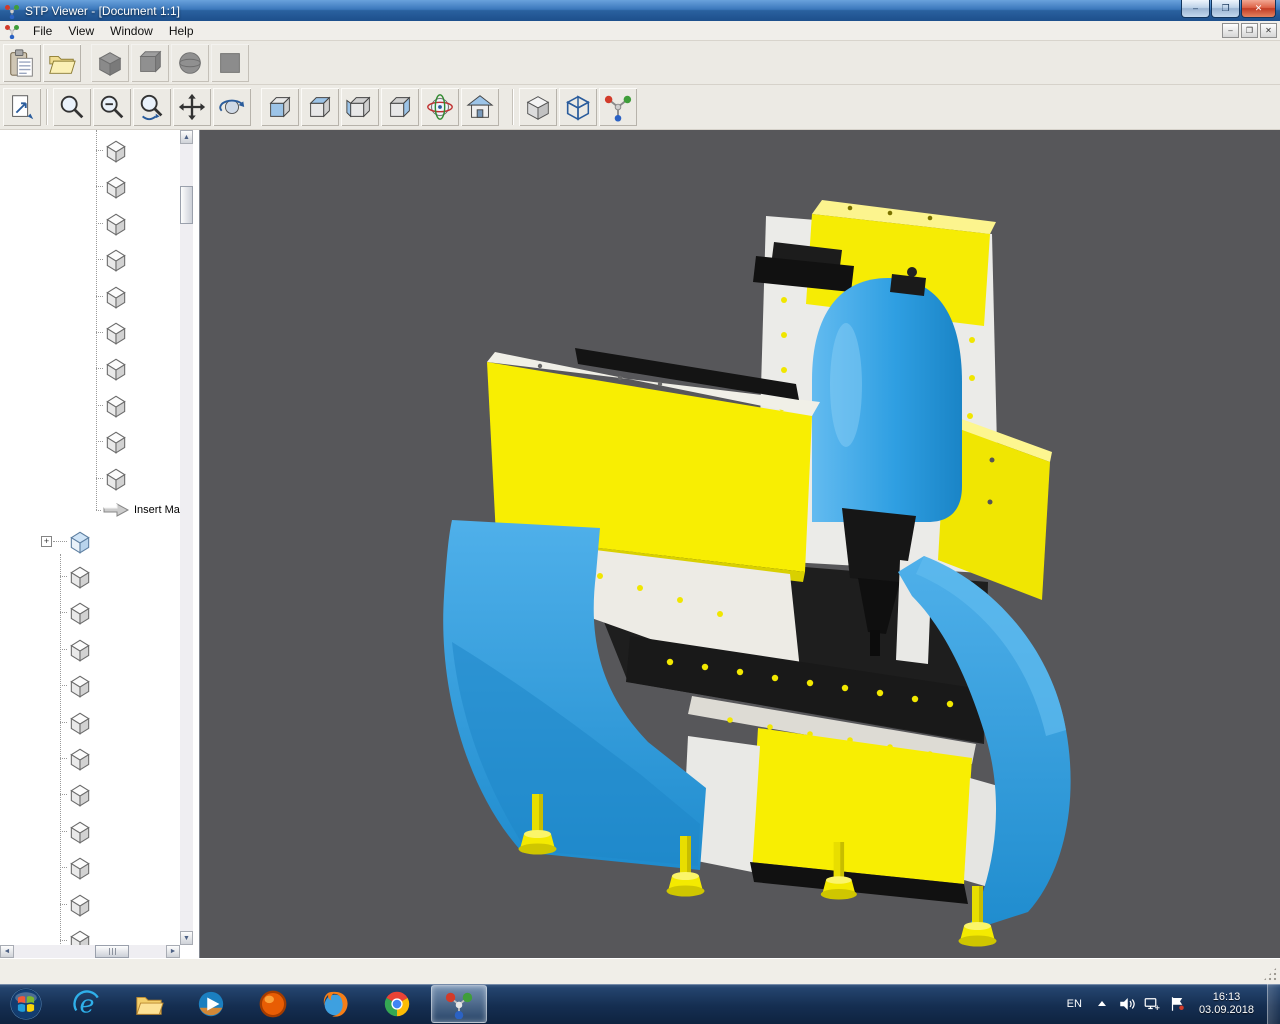 This screenshot has width=1280, height=1024. Describe the element at coordinates (186, 938) in the screenshot. I see `scroll-down-arrow: ▼` at that location.